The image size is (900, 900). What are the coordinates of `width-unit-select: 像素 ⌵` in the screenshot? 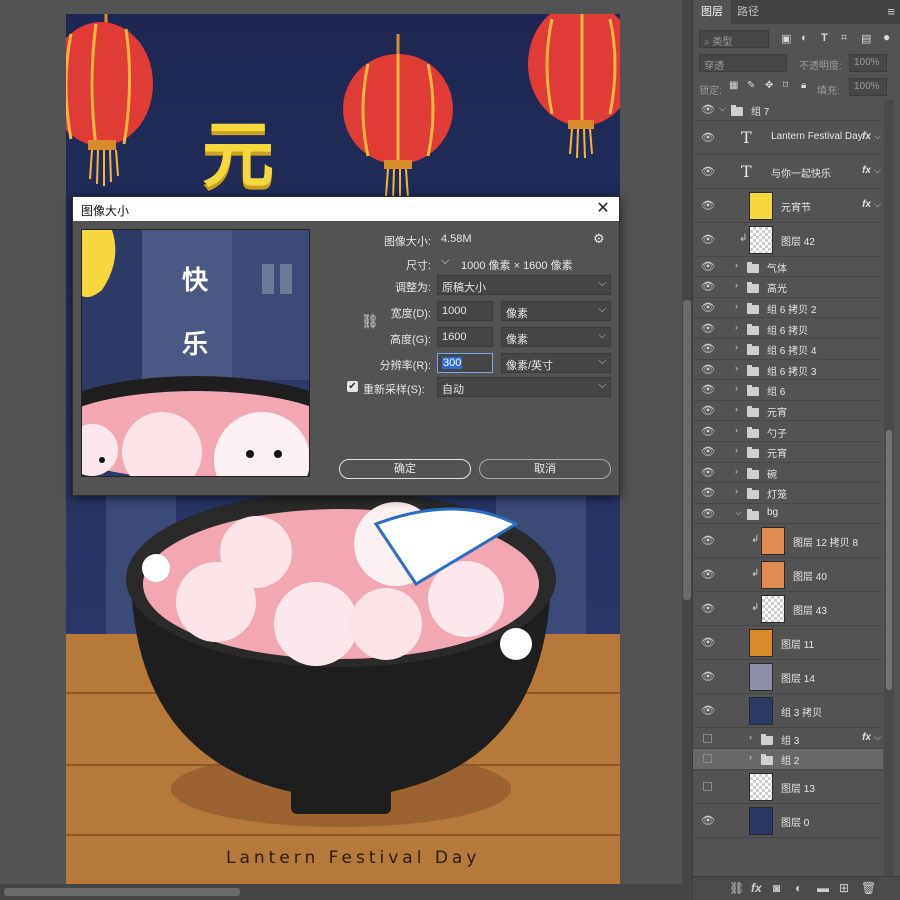 It's located at (556, 311).